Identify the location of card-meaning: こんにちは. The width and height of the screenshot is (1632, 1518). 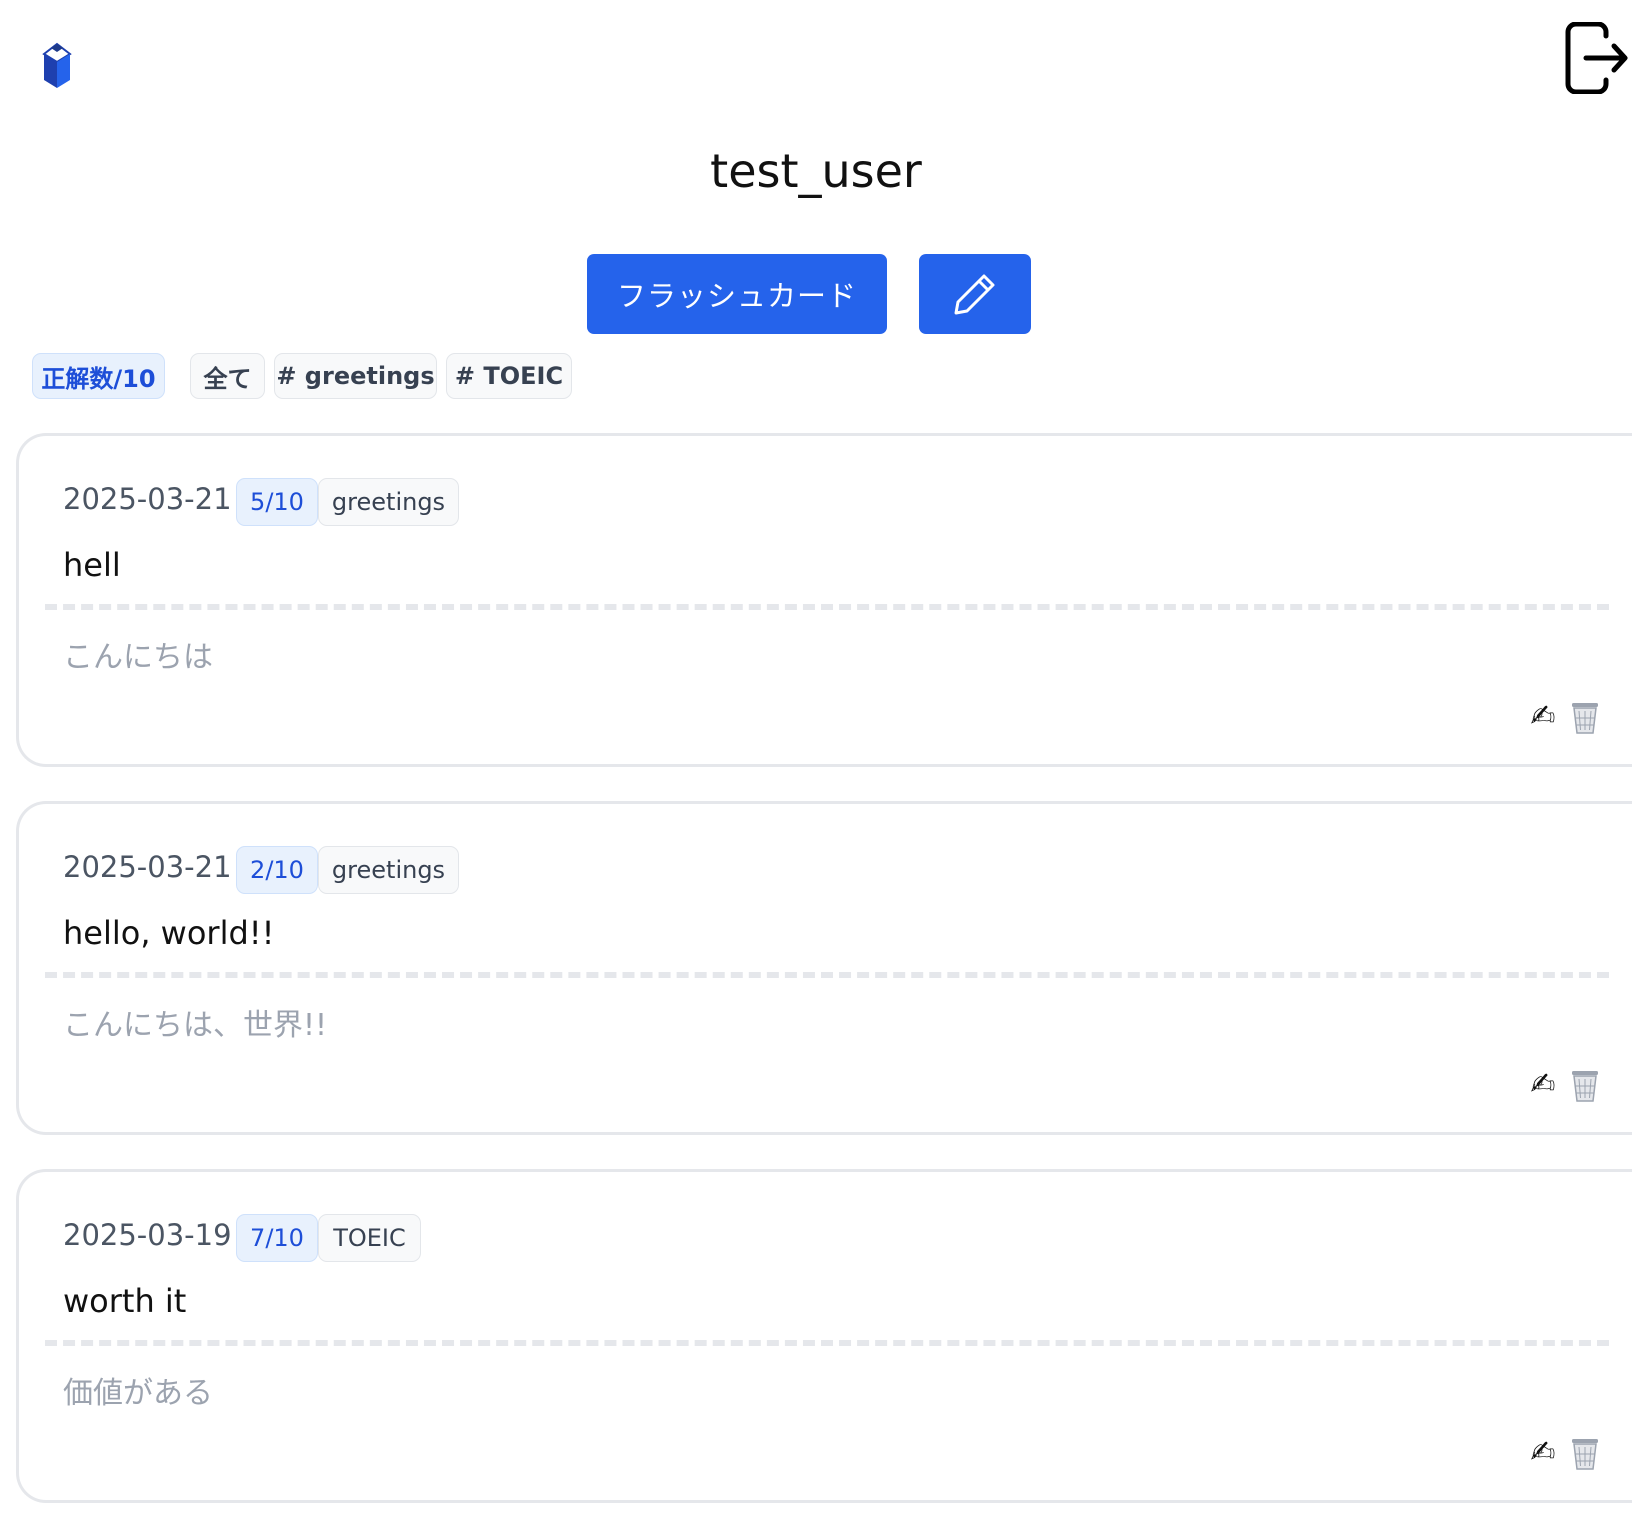
(138, 657).